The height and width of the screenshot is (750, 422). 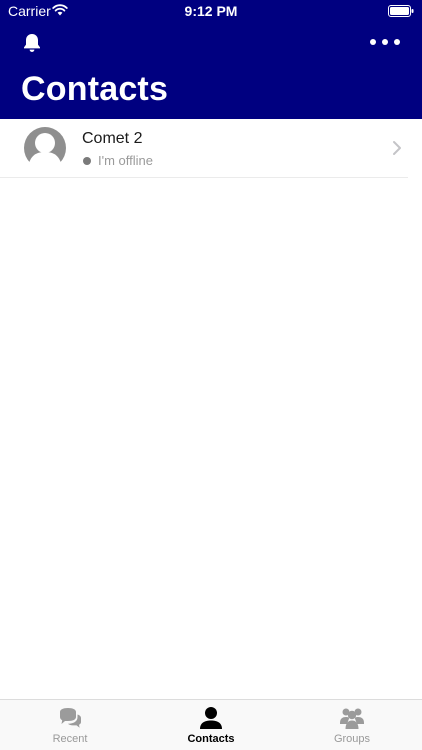 What do you see at coordinates (352, 739) in the screenshot?
I see `tab-label-groups: Groups` at bounding box center [352, 739].